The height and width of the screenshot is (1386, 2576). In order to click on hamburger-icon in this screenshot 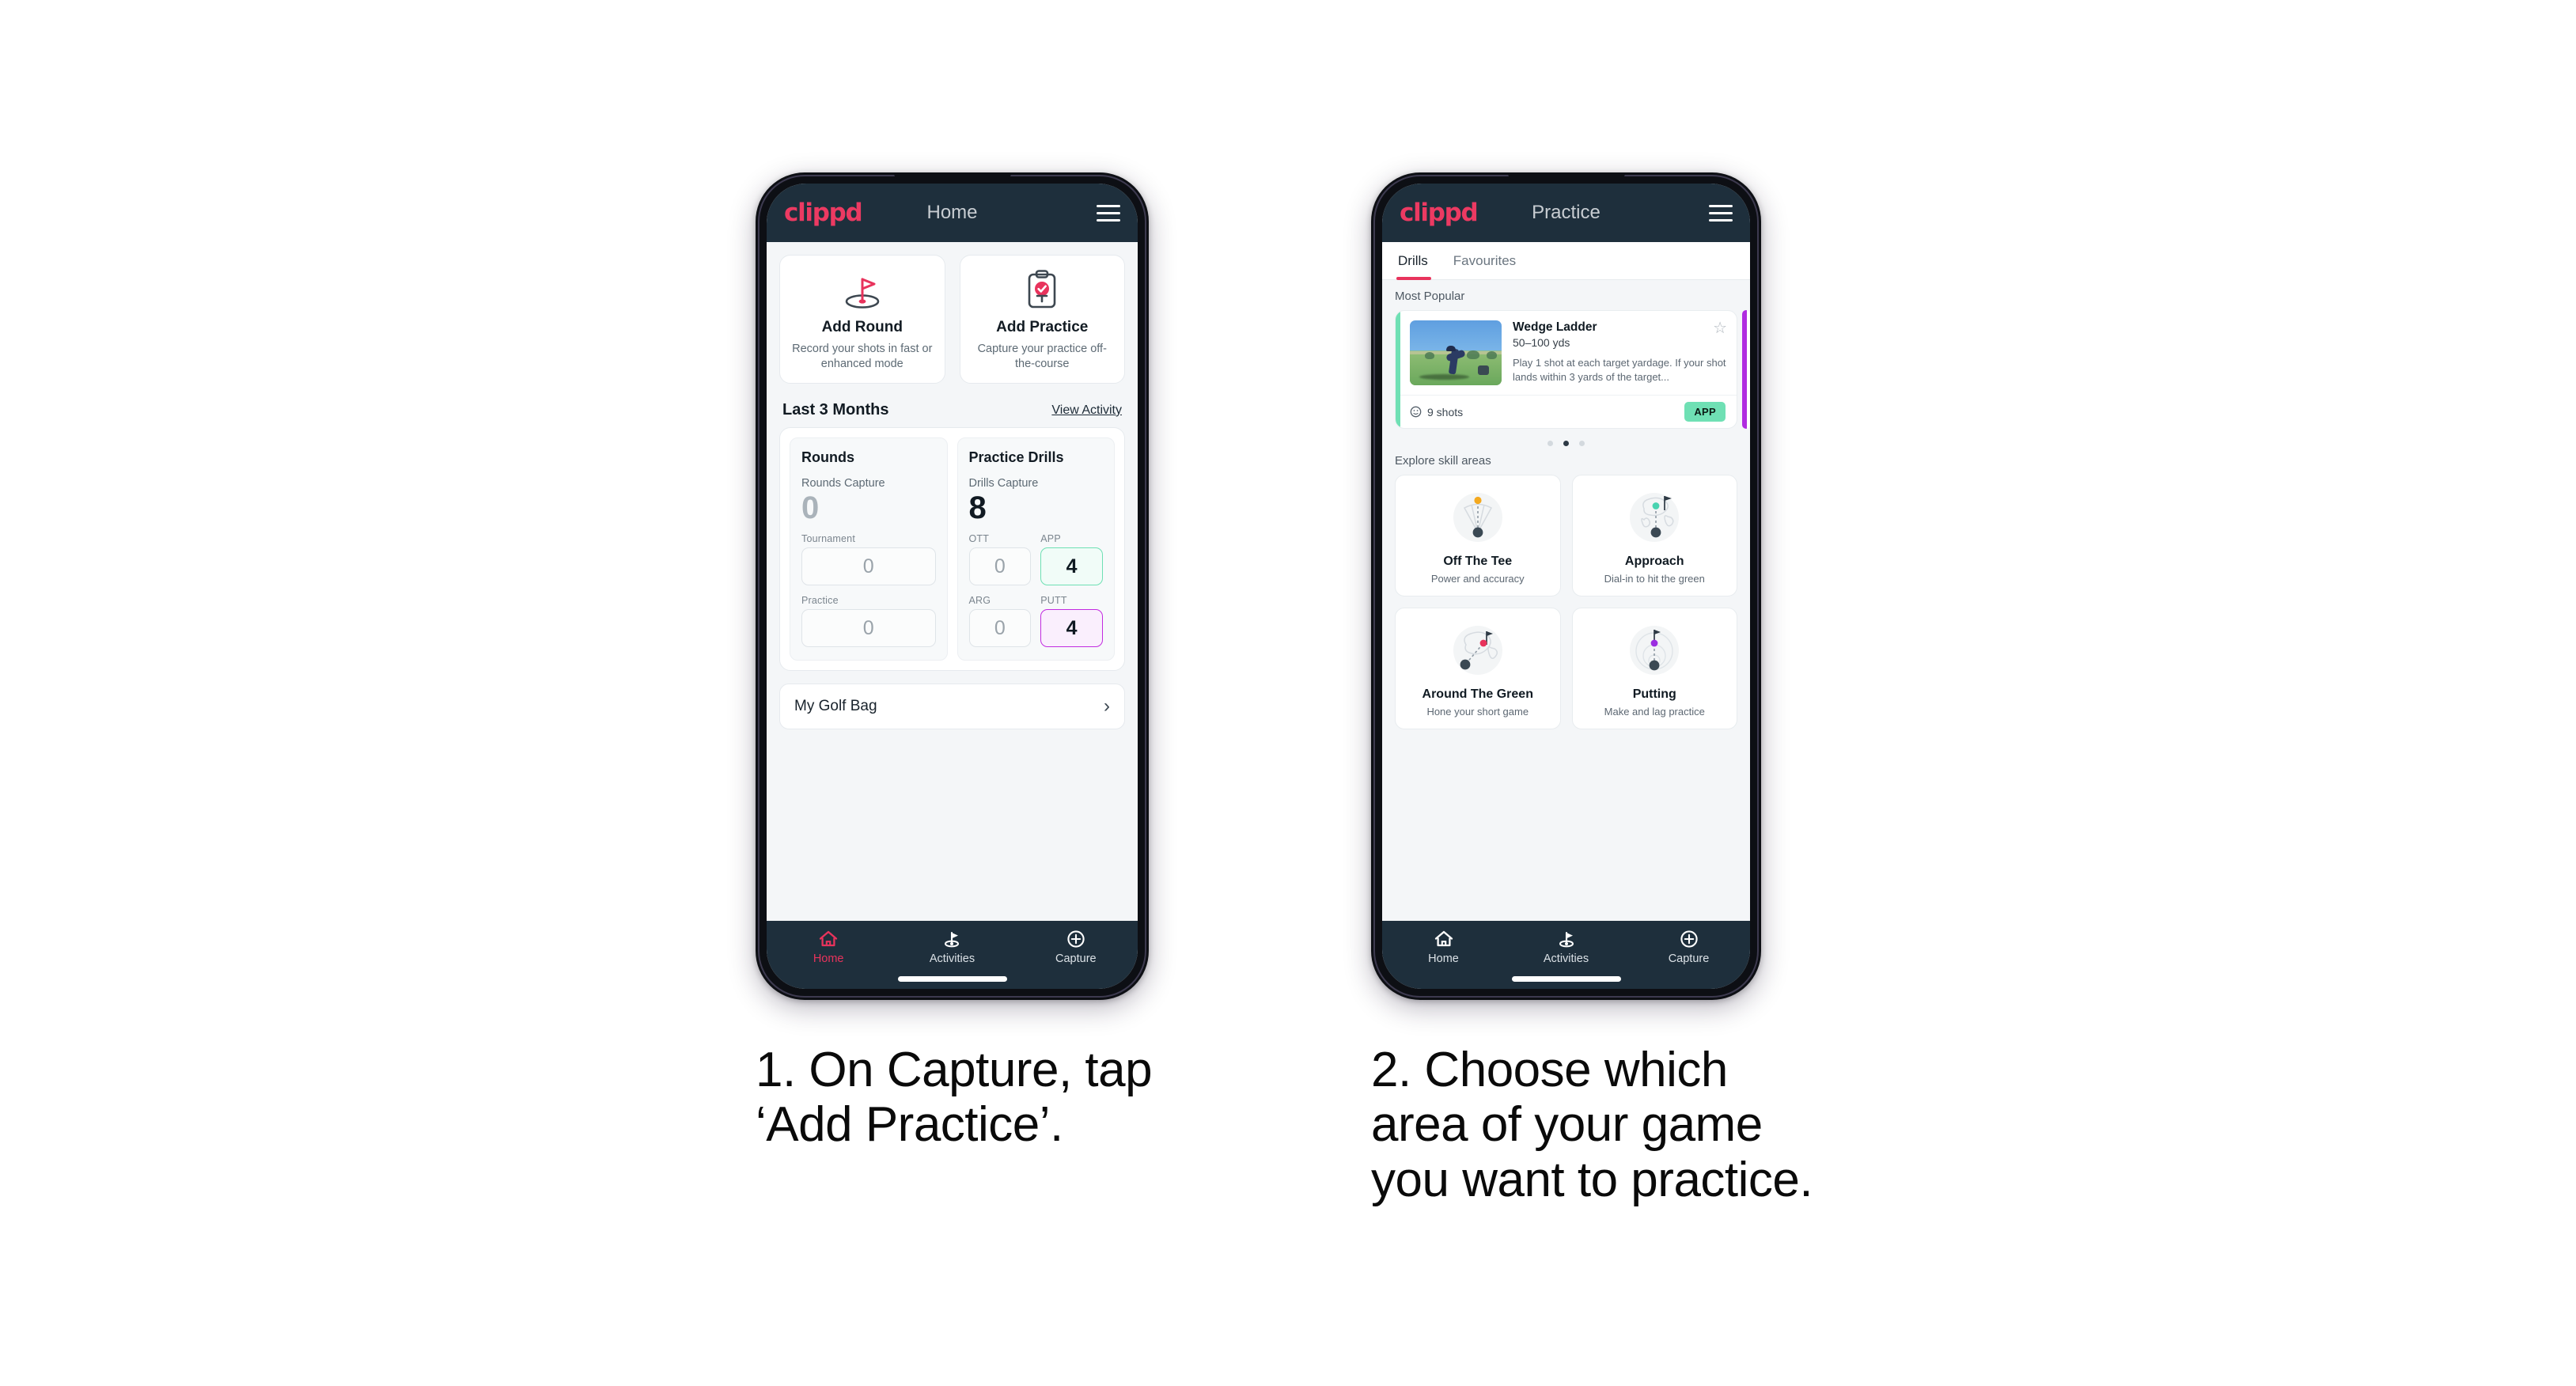, I will do `click(1108, 213)`.